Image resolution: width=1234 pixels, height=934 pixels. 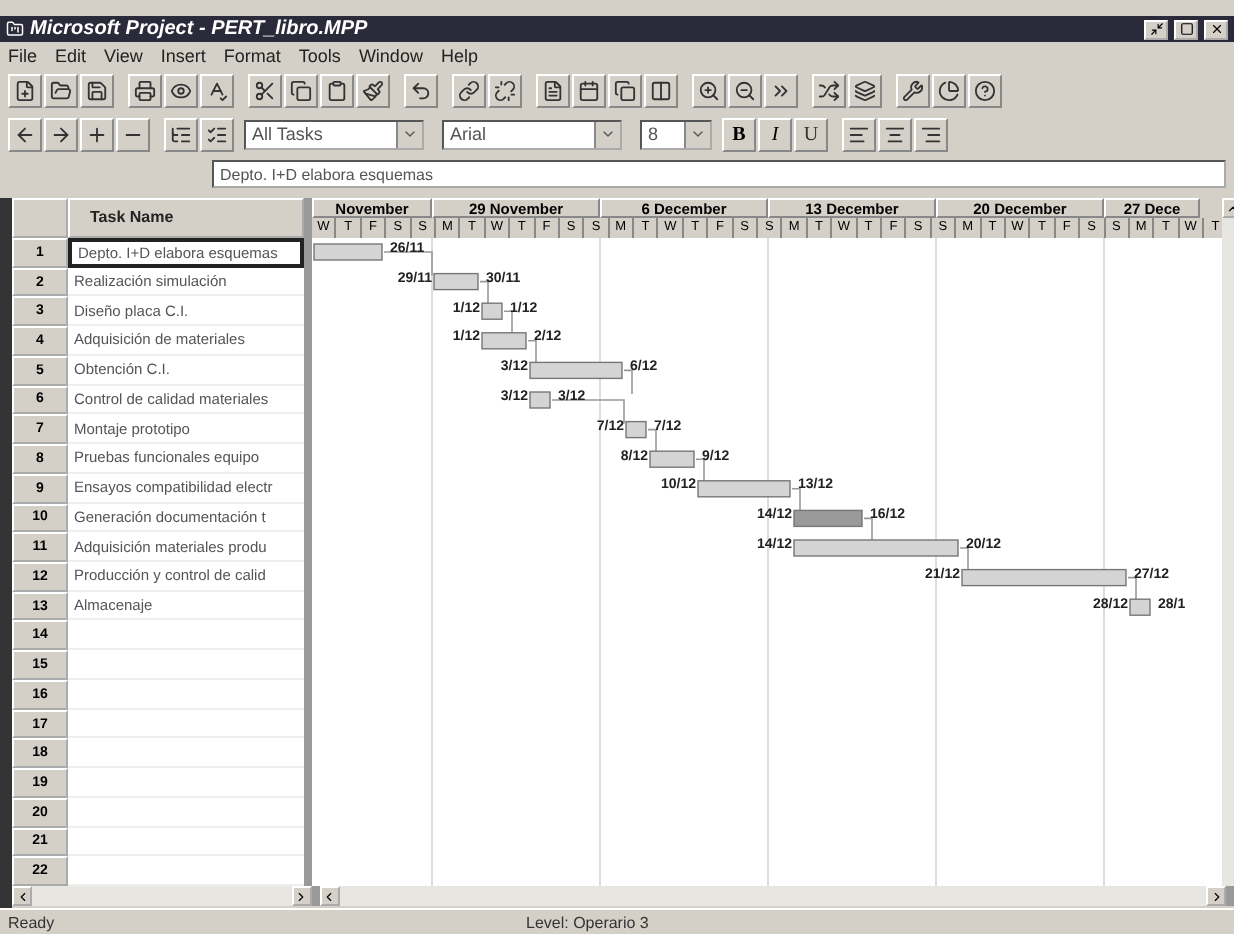 I want to click on zoom-out-icon, so click(x=745, y=90).